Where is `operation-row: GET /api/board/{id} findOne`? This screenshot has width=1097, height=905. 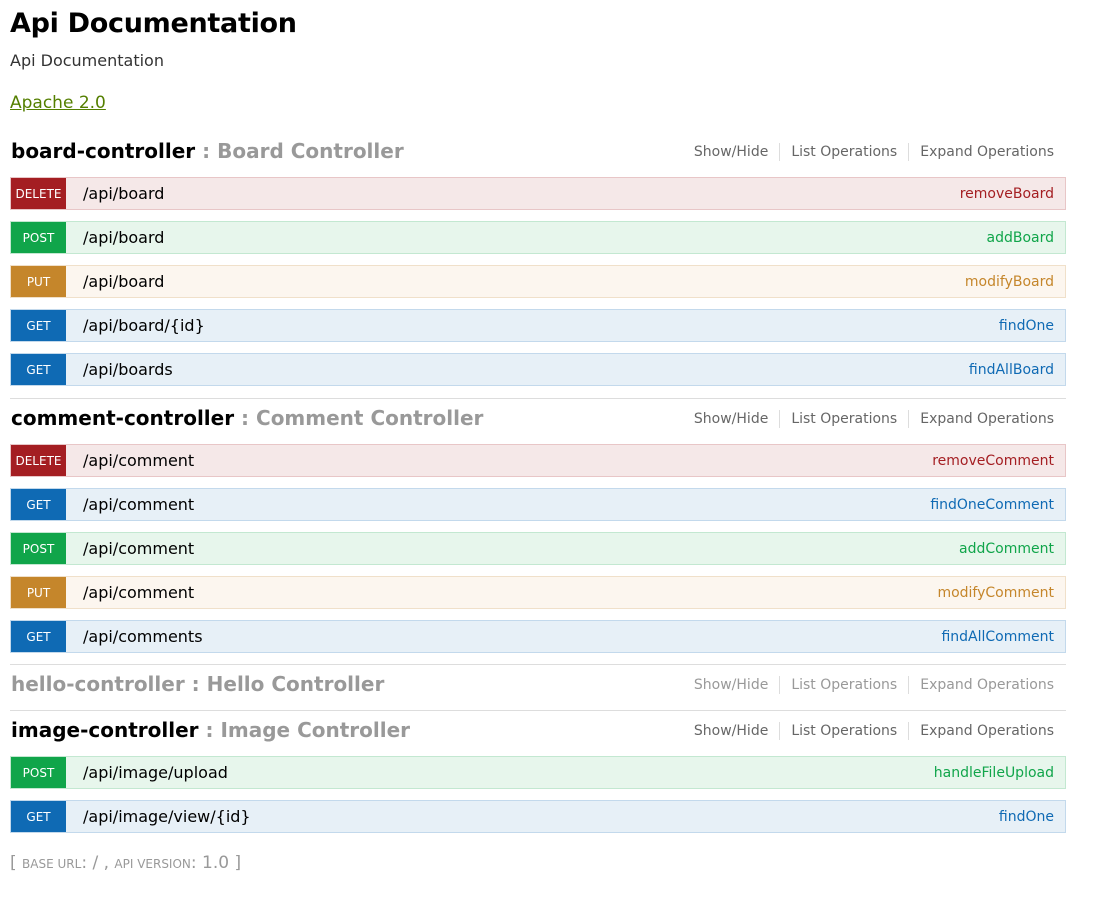
operation-row: GET /api/board/{id} findOne is located at coordinates (538, 325).